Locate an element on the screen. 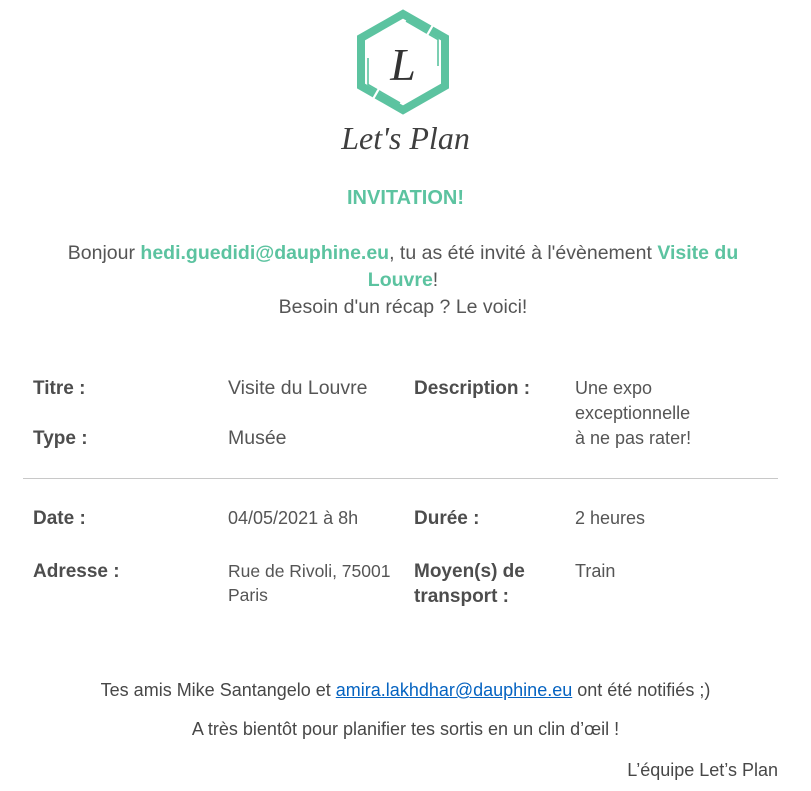 The image size is (811, 791). transport-label: Moyen(s) de transport : is located at coordinates (469, 584).